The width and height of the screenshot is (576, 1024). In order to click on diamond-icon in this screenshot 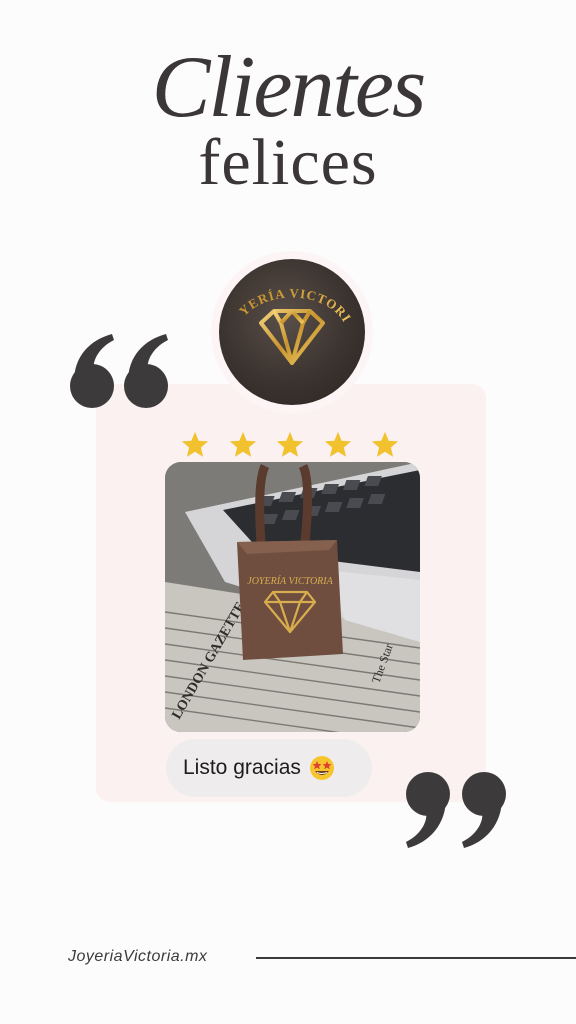, I will do `click(292, 337)`.